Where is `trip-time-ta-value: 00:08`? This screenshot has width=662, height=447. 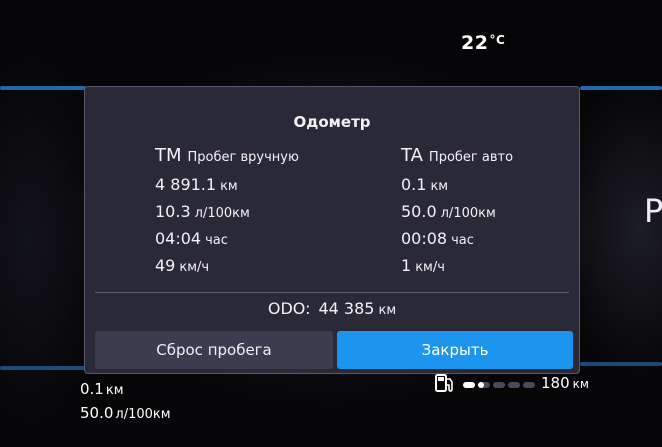
trip-time-ta-value: 00:08 is located at coordinates (424, 238).